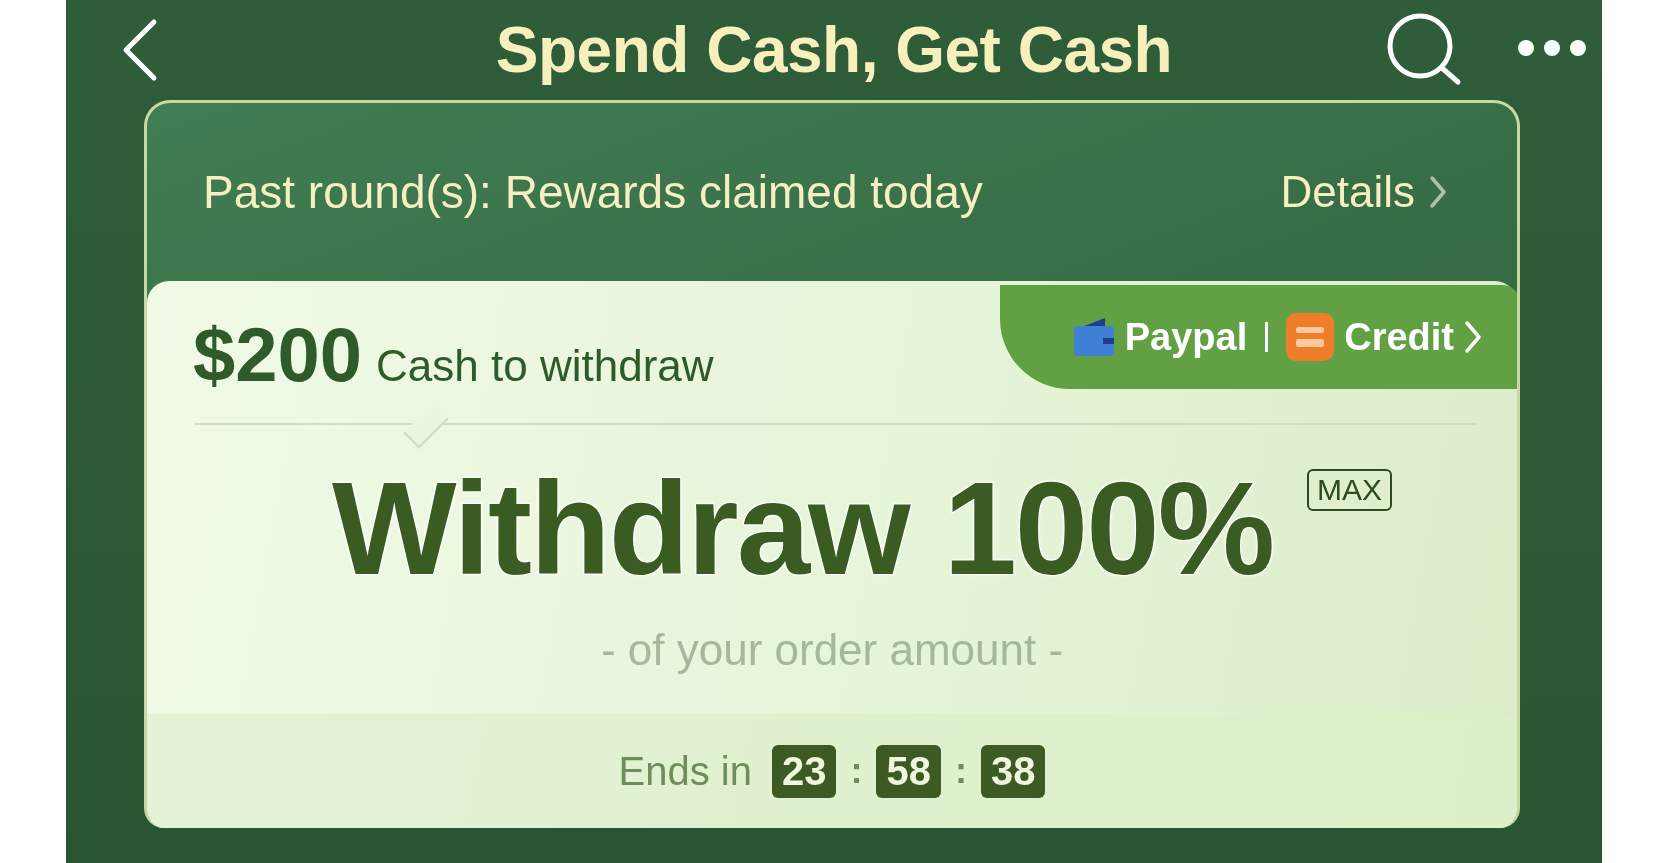  Describe the element at coordinates (685, 771) in the screenshot. I see `countdown-label: Ends in` at that location.